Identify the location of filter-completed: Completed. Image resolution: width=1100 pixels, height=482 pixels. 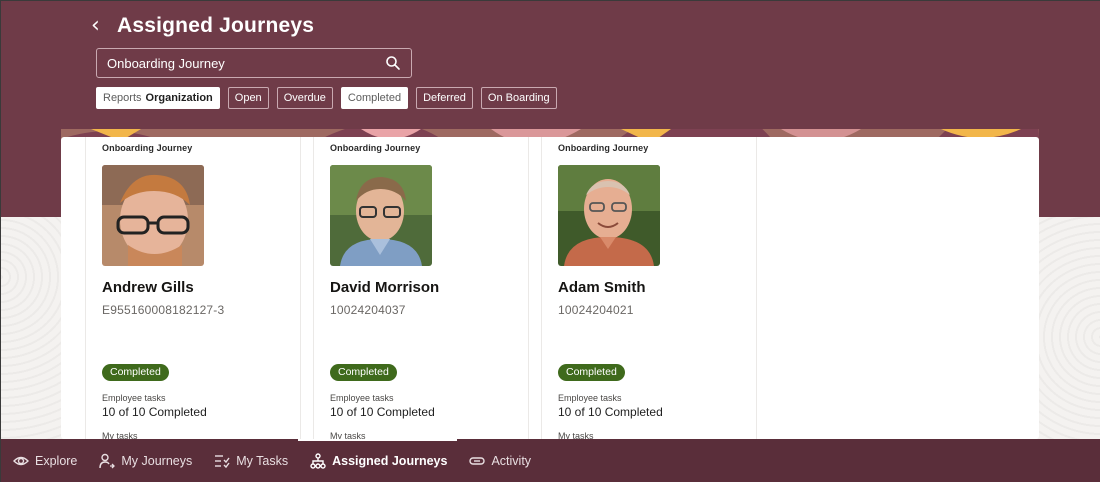
(374, 98).